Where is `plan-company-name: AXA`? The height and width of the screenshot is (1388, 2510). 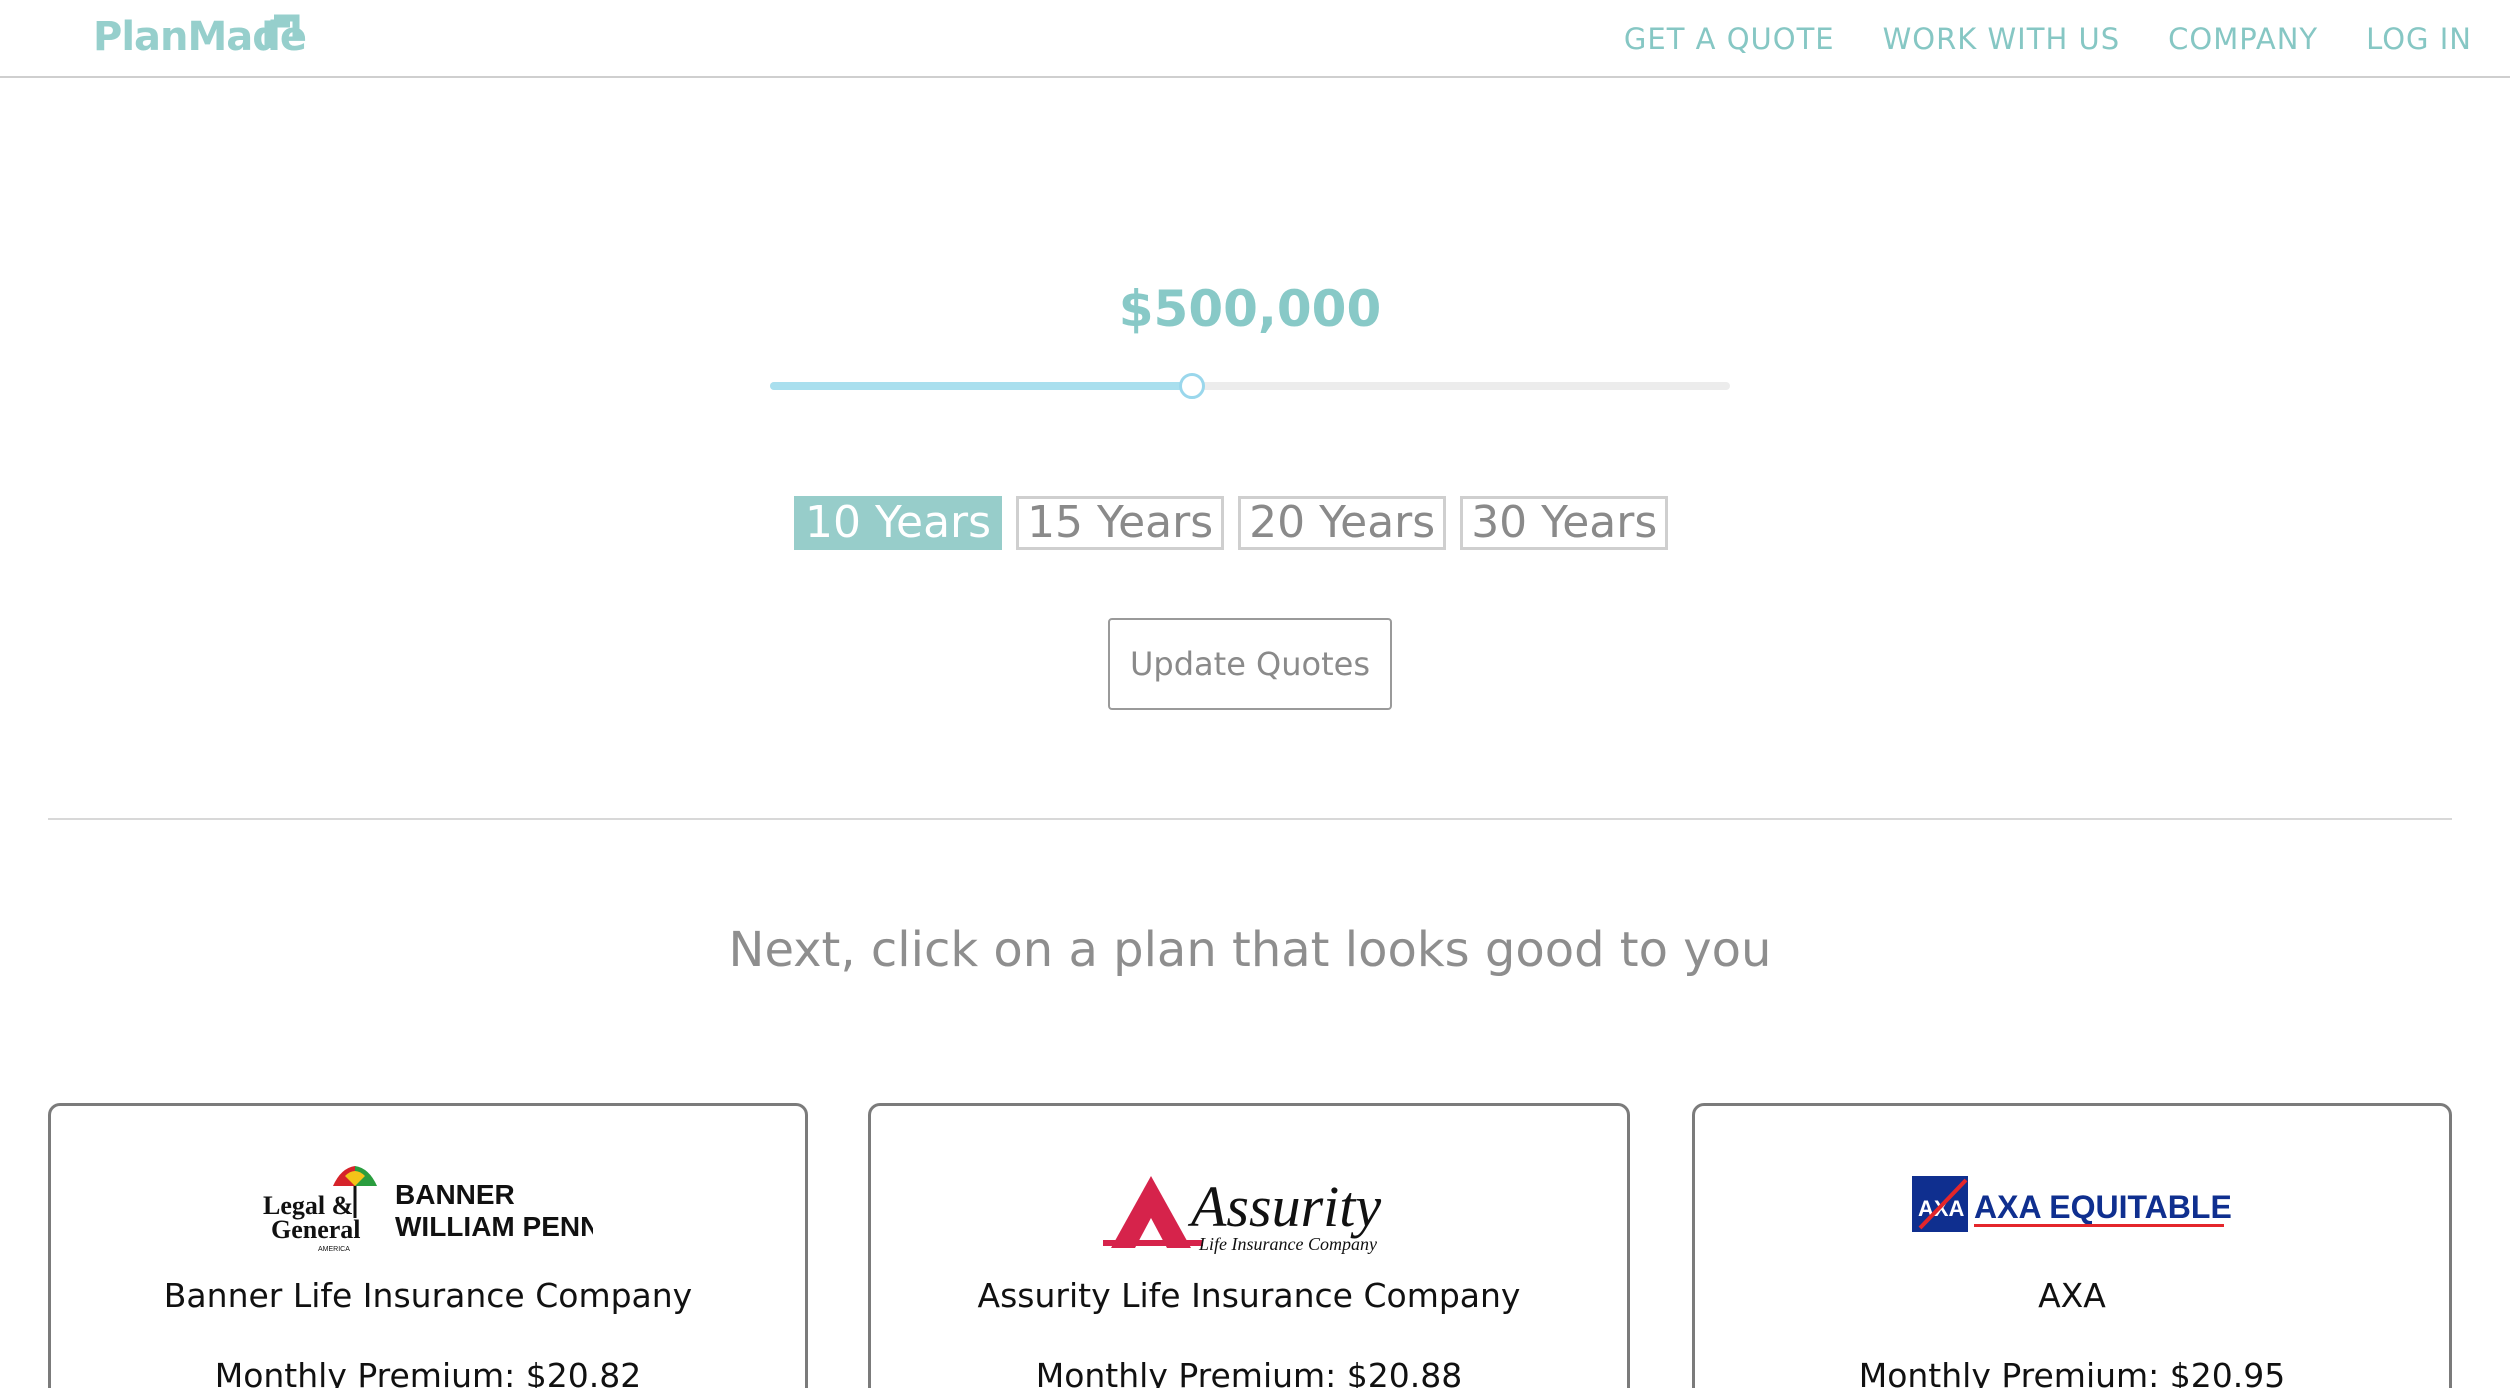 plan-company-name: AXA is located at coordinates (2072, 1295).